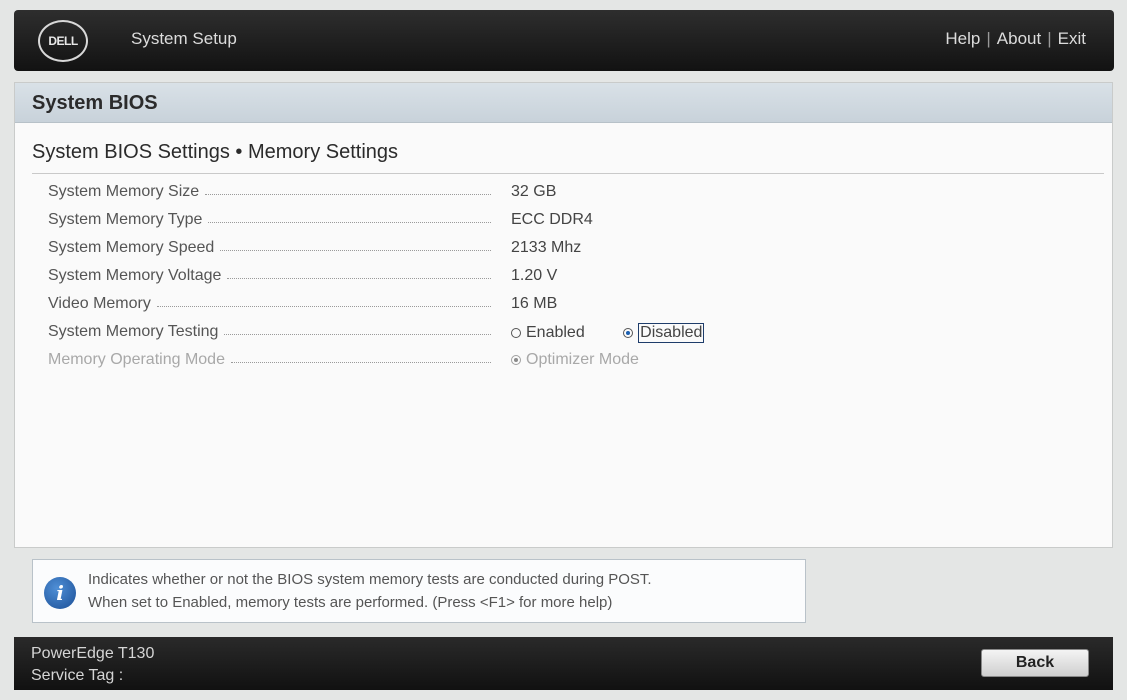 This screenshot has width=1127, height=700. I want to click on setting-row-memory-size: System Memory Size 32 GB, so click(568, 195).